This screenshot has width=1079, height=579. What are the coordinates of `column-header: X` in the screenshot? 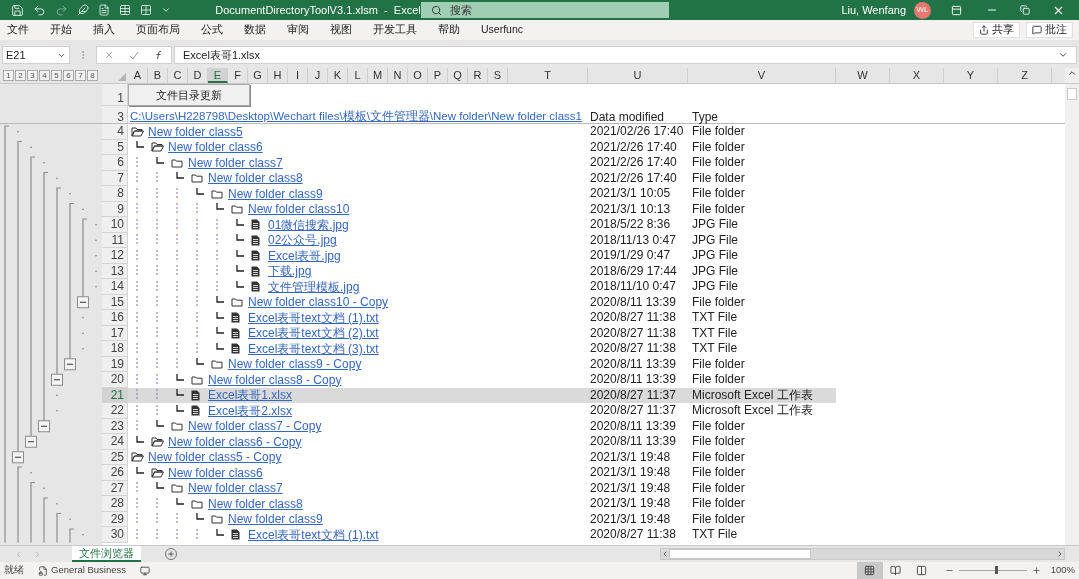 It's located at (917, 75).